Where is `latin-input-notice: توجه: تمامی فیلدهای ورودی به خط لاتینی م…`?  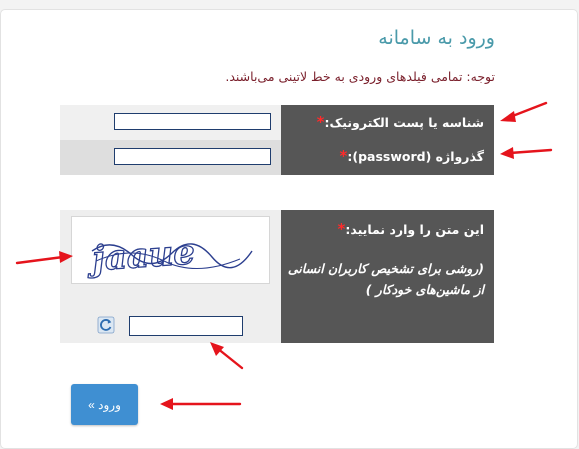
latin-input-notice: توجه: تمامی فیلدهای ورودی به خط لاتینی م… is located at coordinates (360, 76).